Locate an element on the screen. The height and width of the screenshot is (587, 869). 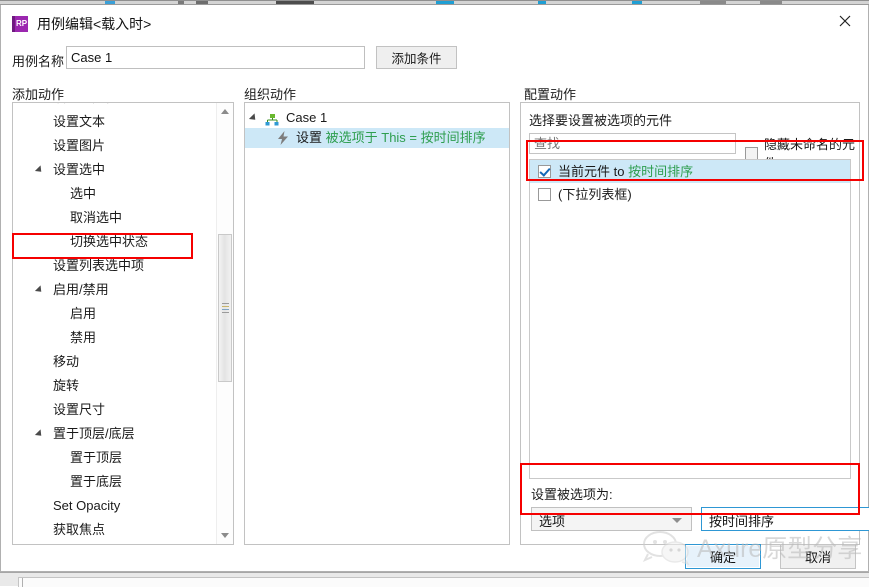
action-tree-item: 置于底层 is located at coordinates (114, 482).